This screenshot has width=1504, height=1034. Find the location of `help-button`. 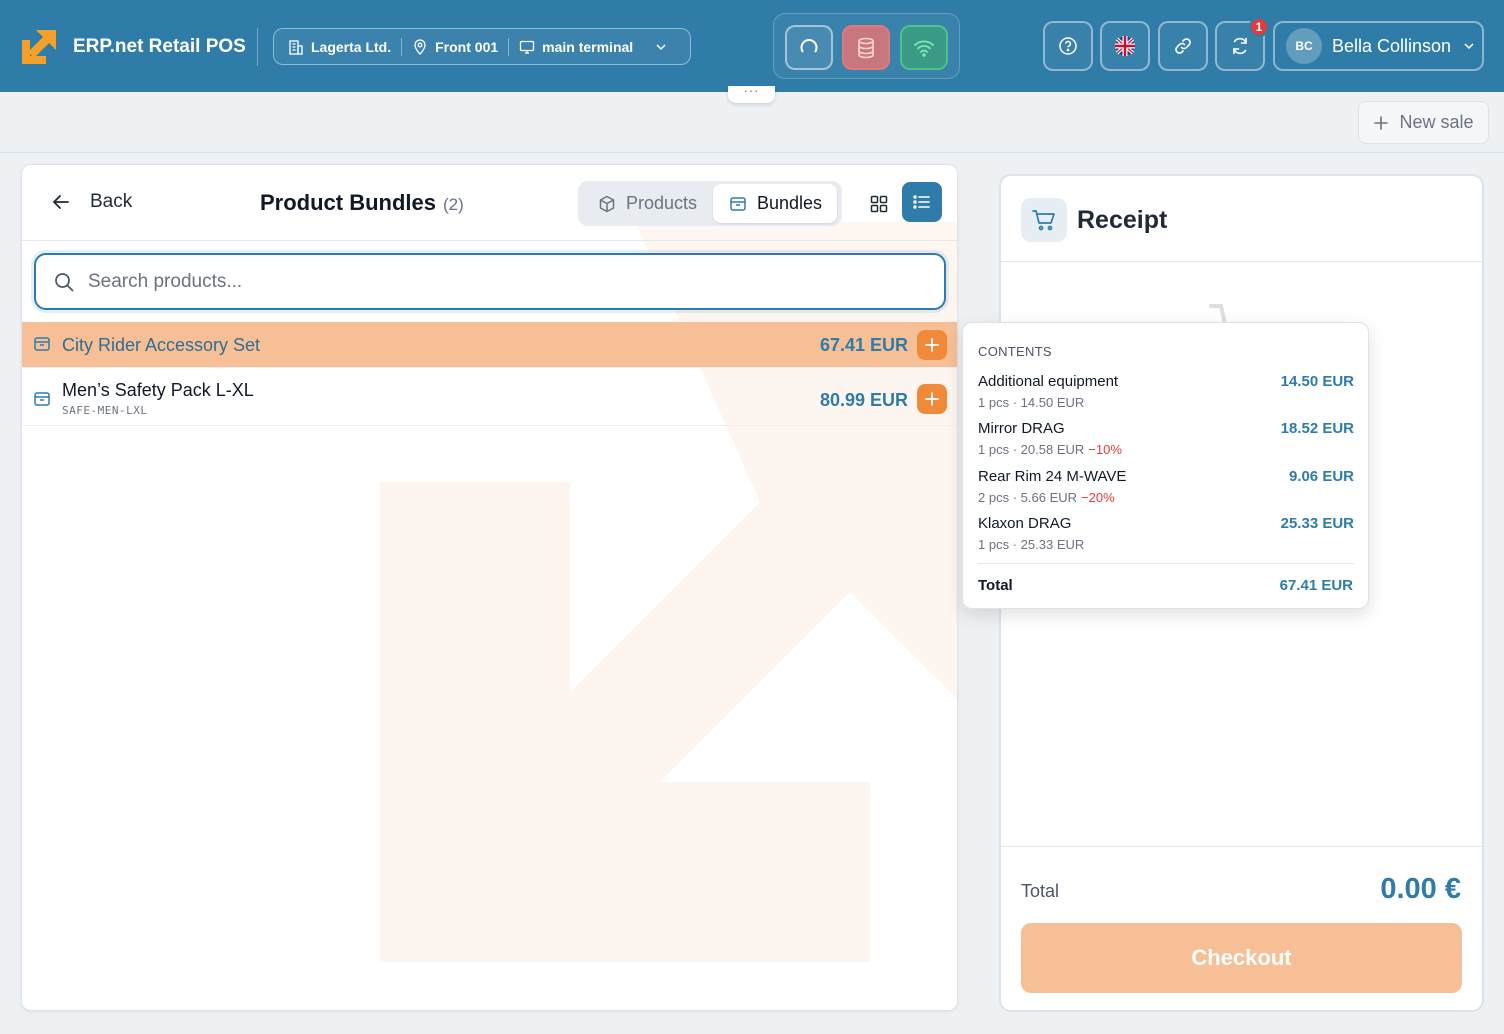

help-button is located at coordinates (1068, 46).